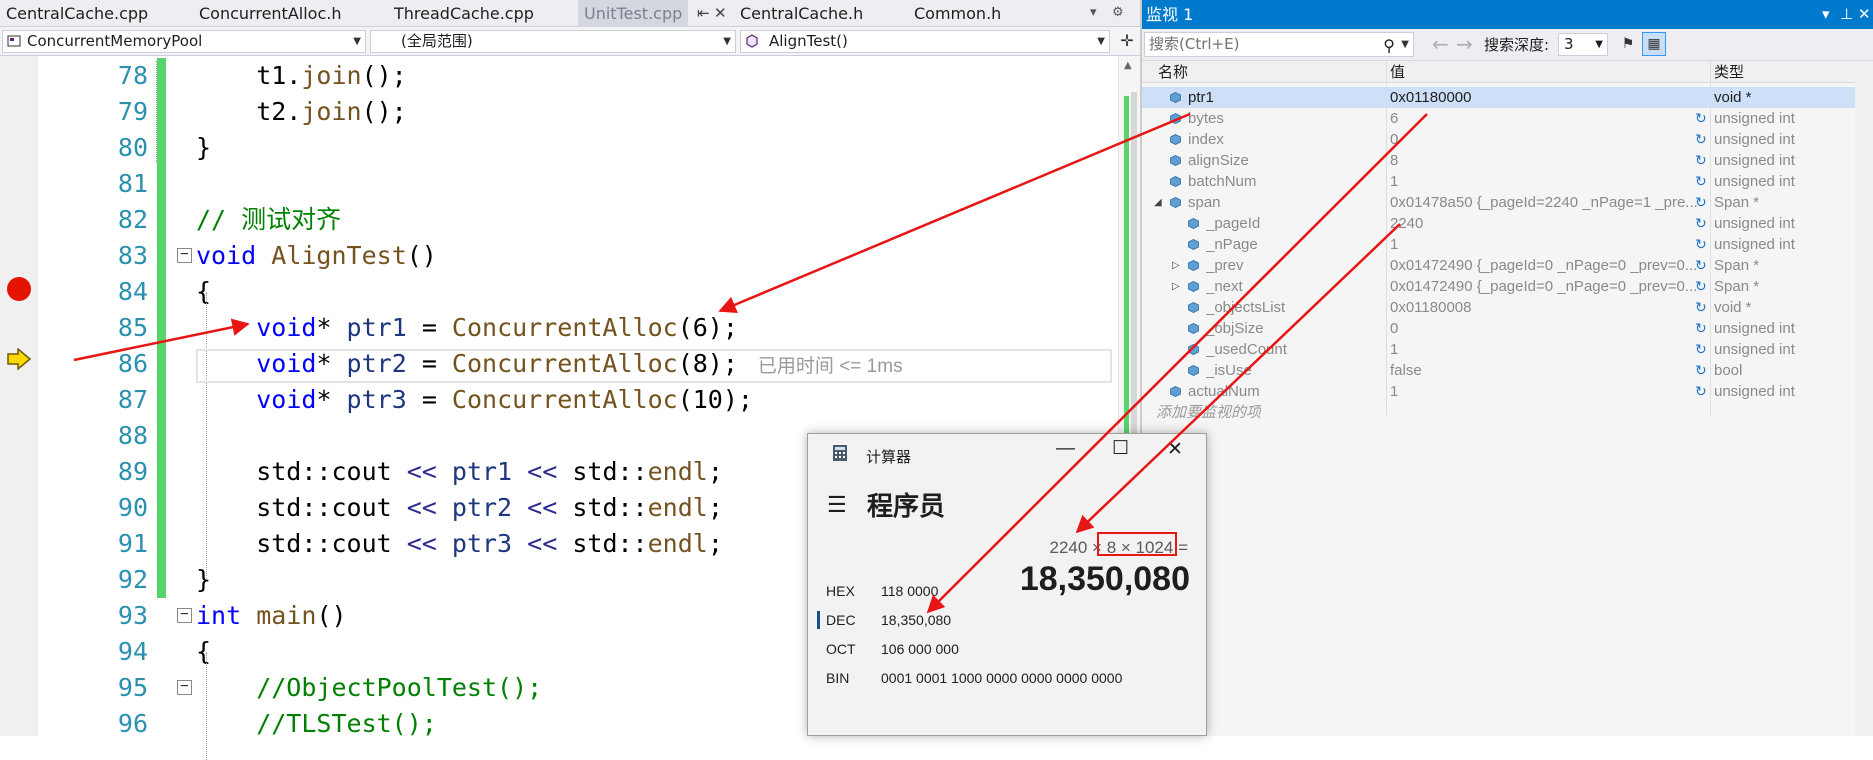  I want to click on scope-dropdown: (全局范围) ▼, so click(553, 41).